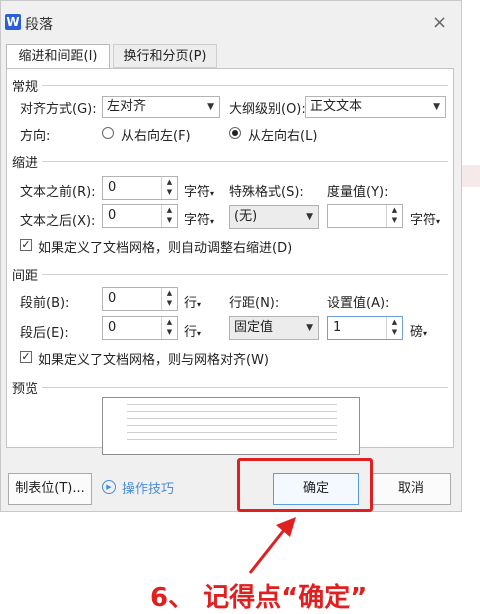 Image resolution: width=480 pixels, height=614 pixels. What do you see at coordinates (112, 215) in the screenshot?
I see `indent-after-value: 0` at bounding box center [112, 215].